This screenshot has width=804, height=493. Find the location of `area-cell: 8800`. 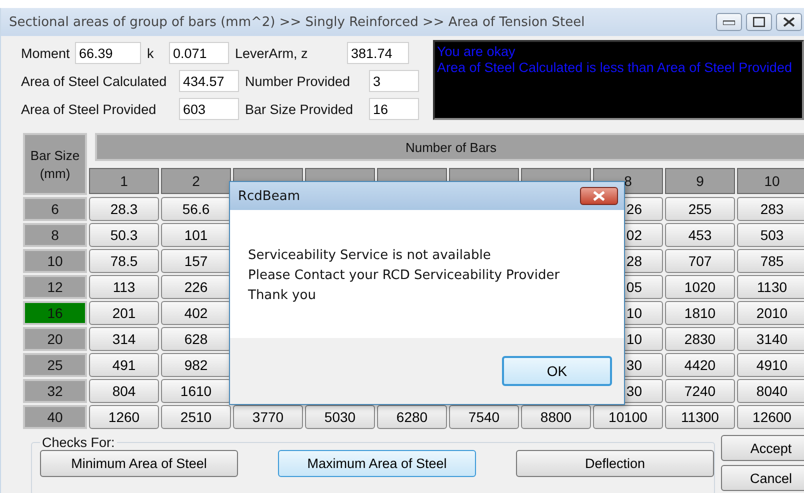

area-cell: 8800 is located at coordinates (556, 417).